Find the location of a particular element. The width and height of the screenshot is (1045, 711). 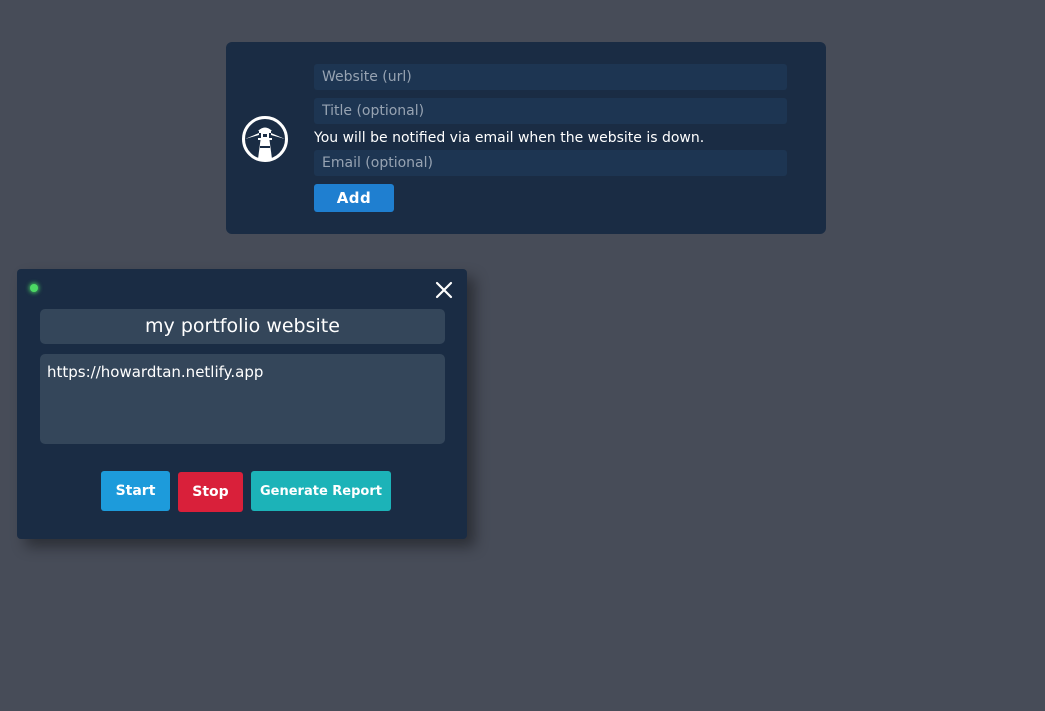

stop-button: Stop is located at coordinates (210, 492).